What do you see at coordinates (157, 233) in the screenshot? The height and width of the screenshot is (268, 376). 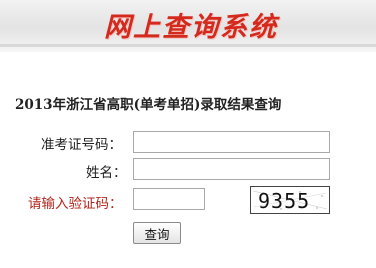 I see `query-button: 查询` at bounding box center [157, 233].